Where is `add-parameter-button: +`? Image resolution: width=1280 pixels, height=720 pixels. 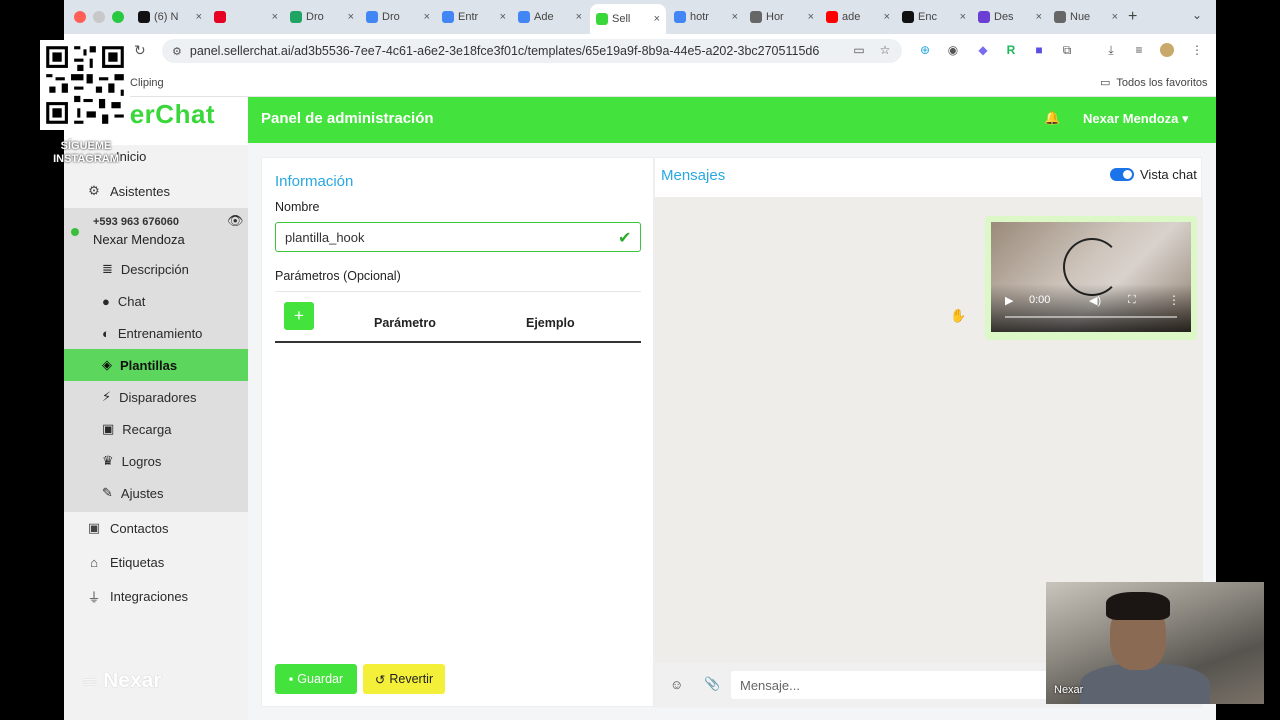 add-parameter-button: + is located at coordinates (299, 316).